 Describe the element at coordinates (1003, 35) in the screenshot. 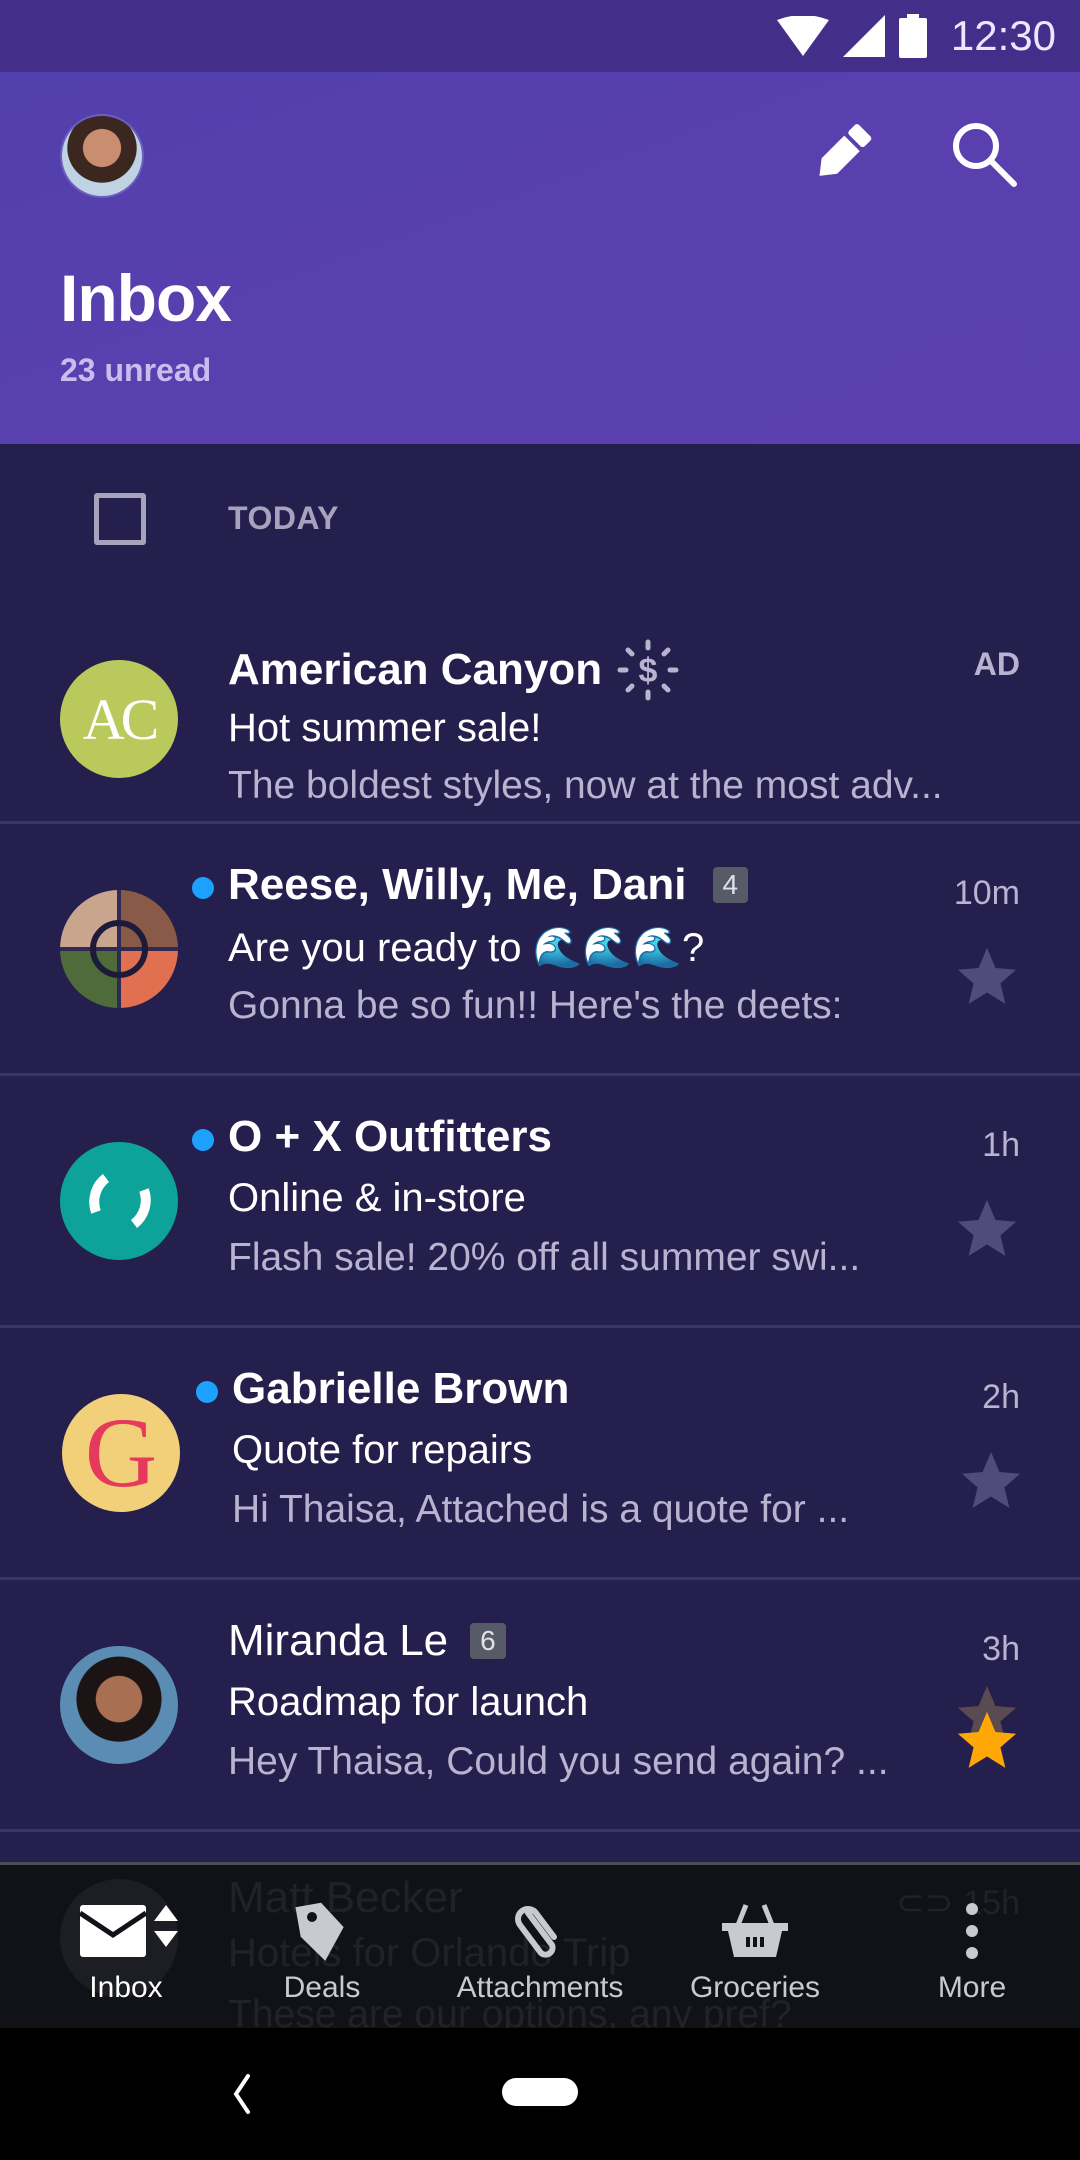

I see `clock: 12:30` at that location.